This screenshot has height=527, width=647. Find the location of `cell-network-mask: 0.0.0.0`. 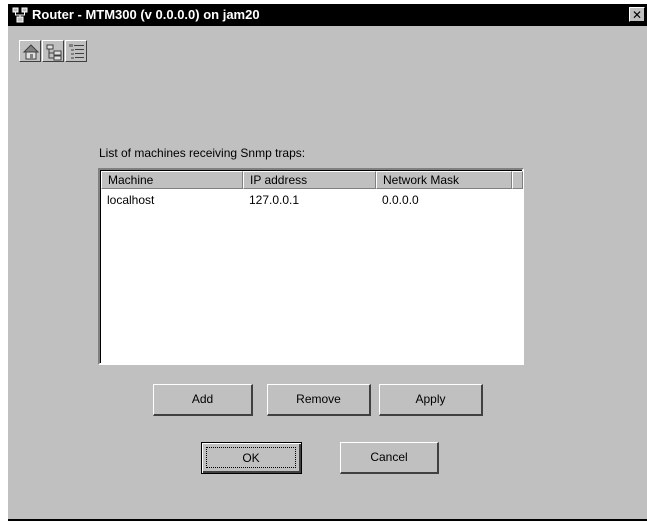

cell-network-mask: 0.0.0.0 is located at coordinates (400, 200).